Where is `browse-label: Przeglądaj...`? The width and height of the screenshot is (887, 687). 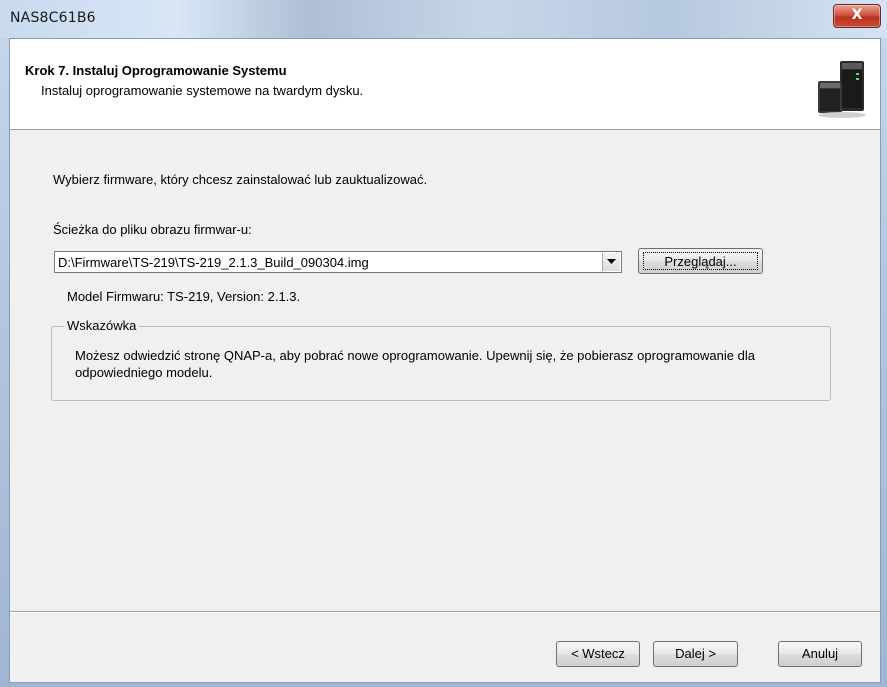
browse-label: Przeglądaj... is located at coordinates (700, 261).